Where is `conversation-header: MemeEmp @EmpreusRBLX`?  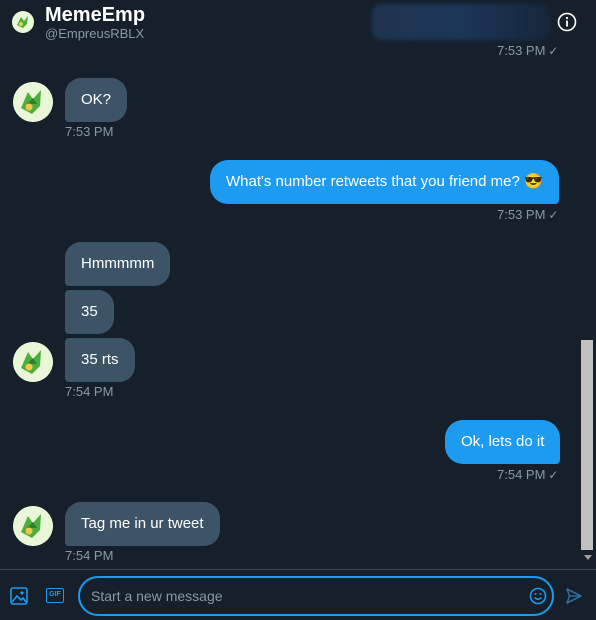
conversation-header: MemeEmp @EmpreusRBLX is located at coordinates (290, 23).